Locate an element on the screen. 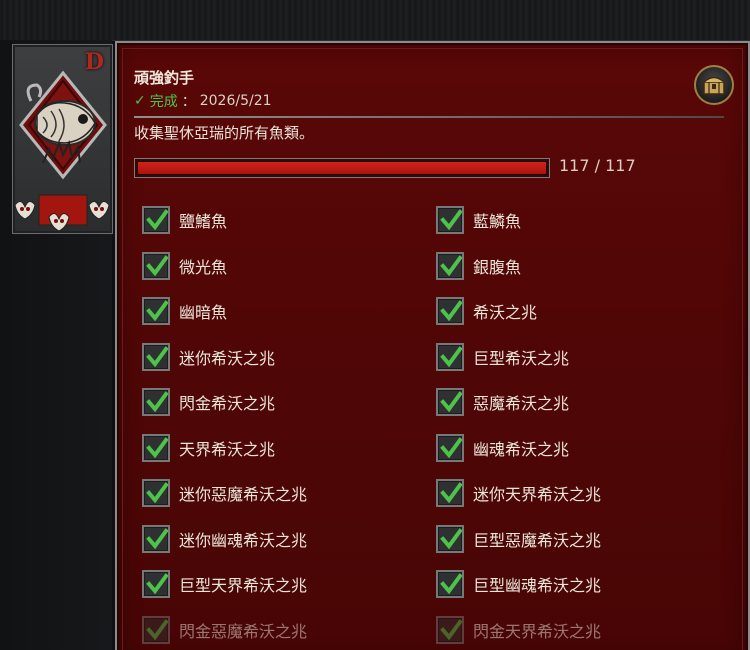 This screenshot has width=750, height=650. checklist-item: 巨型惡魔希沃之兆 is located at coordinates (518, 539).